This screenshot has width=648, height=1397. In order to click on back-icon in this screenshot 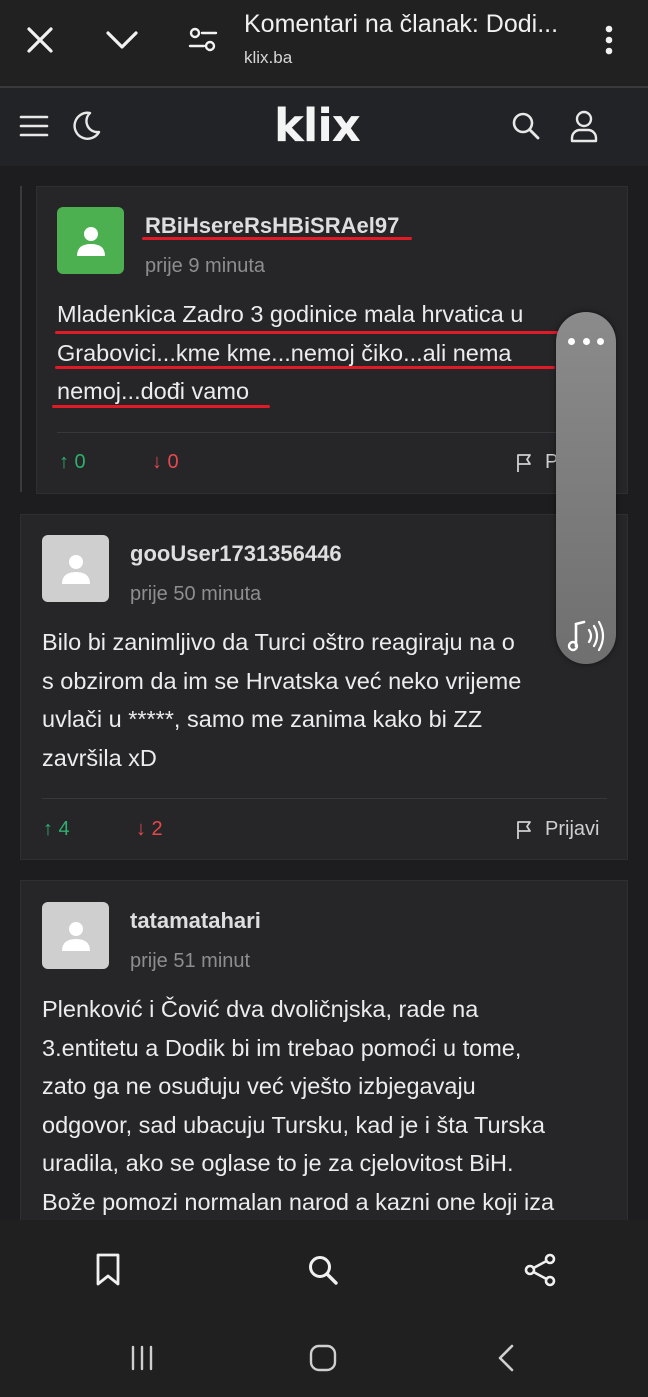, I will do `click(506, 1358)`.